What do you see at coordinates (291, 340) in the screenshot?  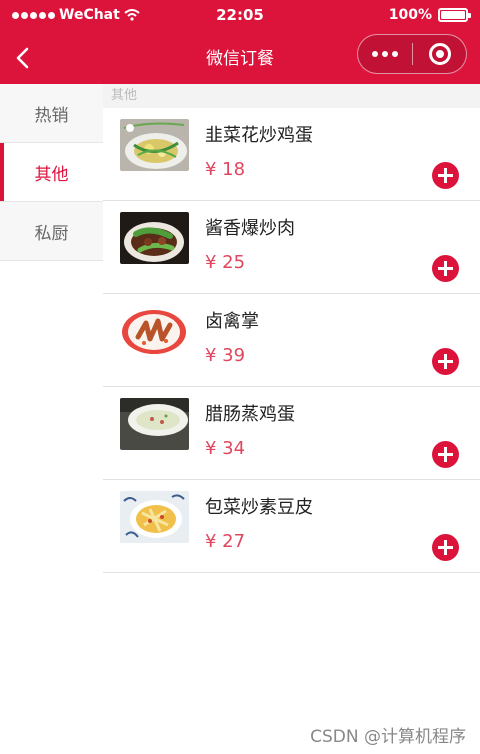 I see `list-item: 卤禽掌 ¥ 39` at bounding box center [291, 340].